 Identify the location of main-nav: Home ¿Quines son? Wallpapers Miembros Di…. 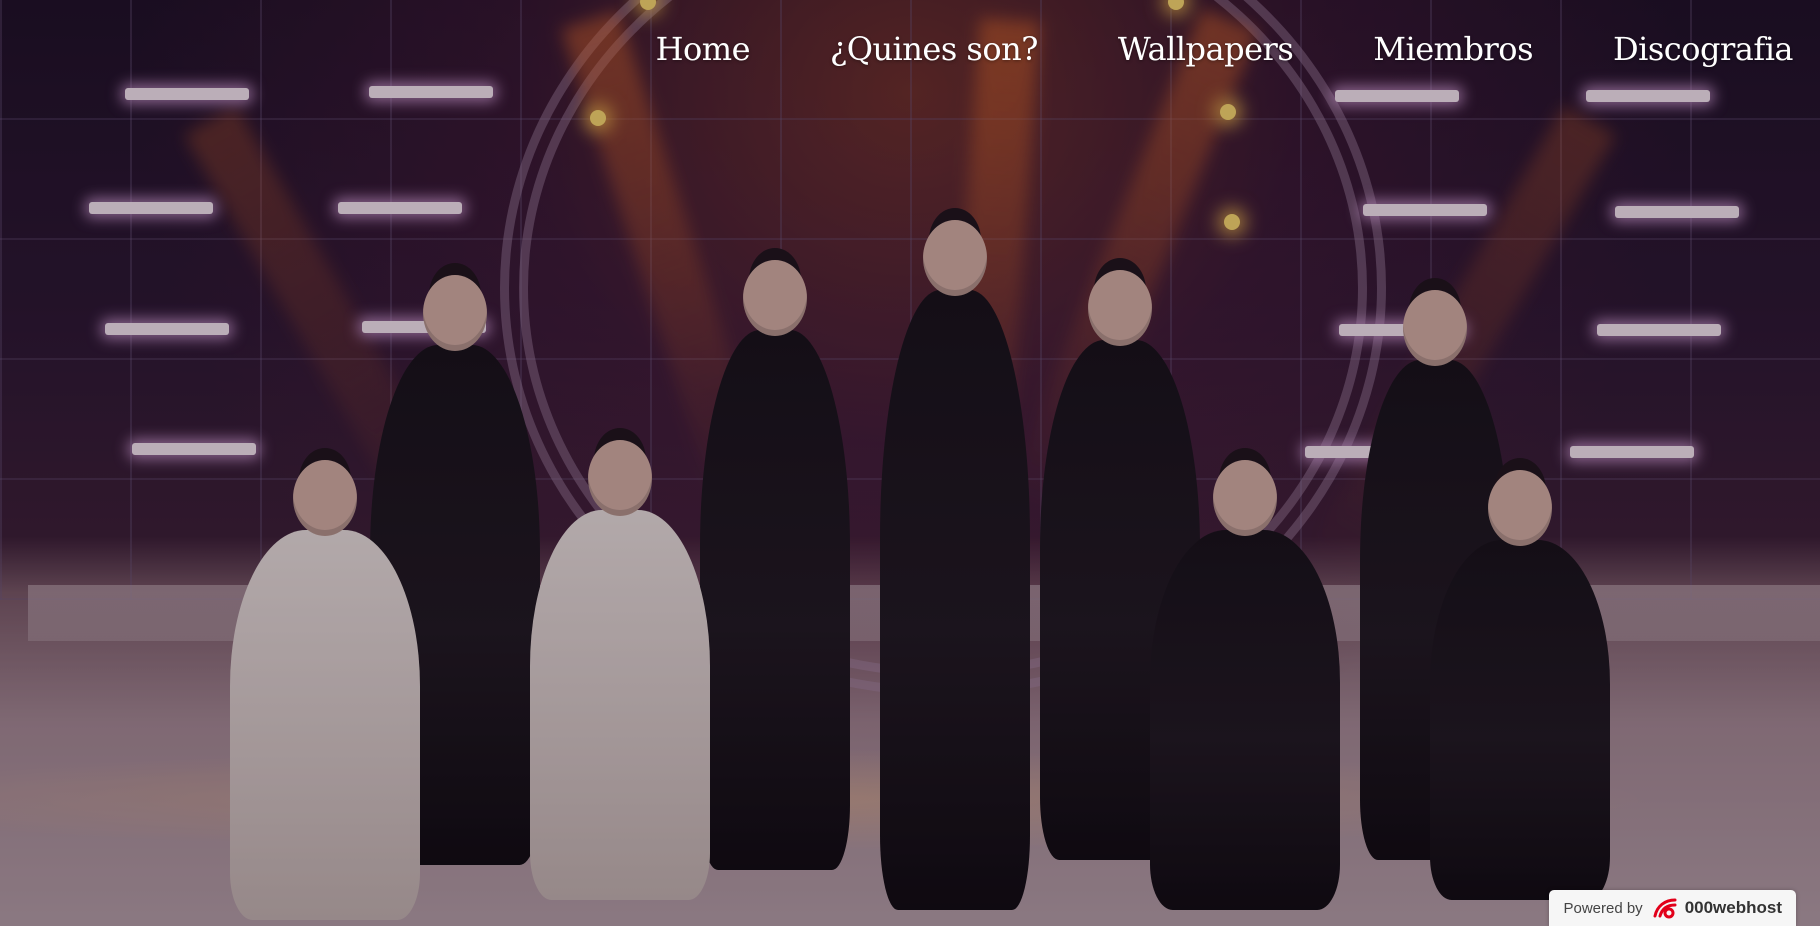
(1225, 49).